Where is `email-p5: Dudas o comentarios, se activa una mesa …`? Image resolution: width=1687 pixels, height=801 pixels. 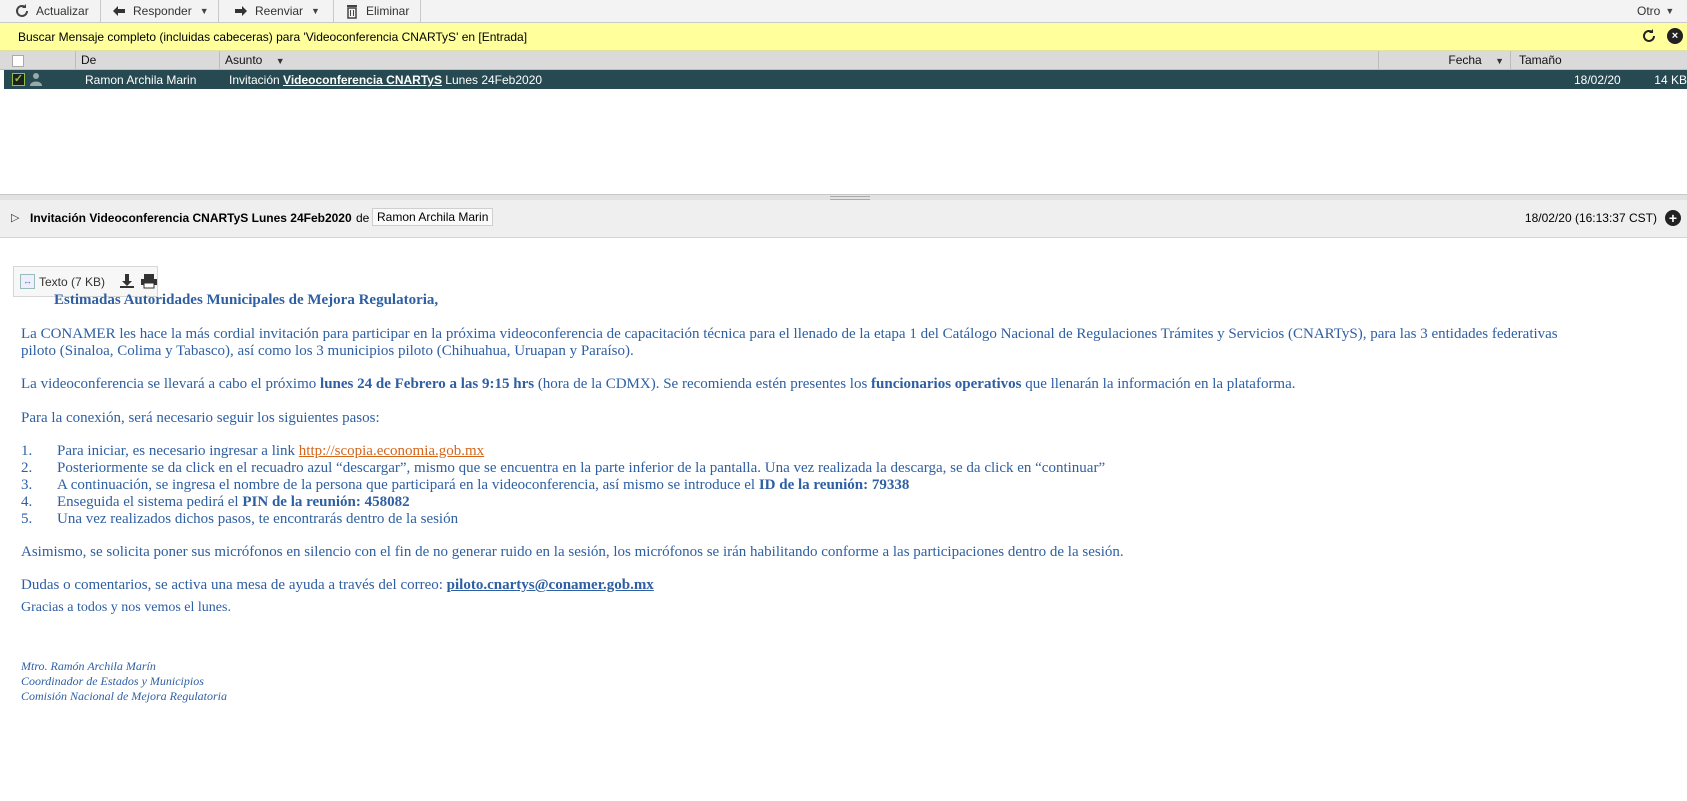
email-p5: Dudas o comentarios, se activa una mesa … is located at coordinates (337, 585).